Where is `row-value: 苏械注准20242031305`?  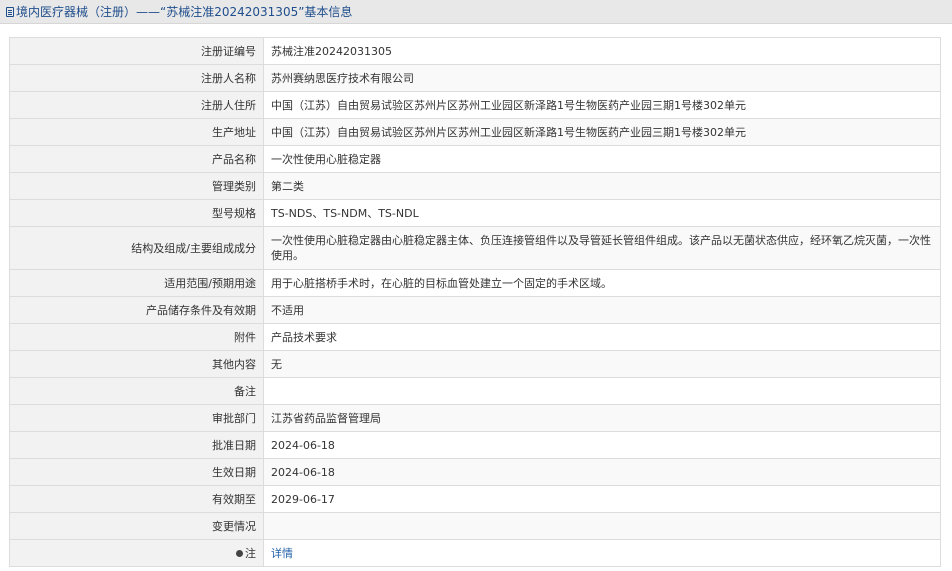 row-value: 苏械注准20242031305 is located at coordinates (602, 51).